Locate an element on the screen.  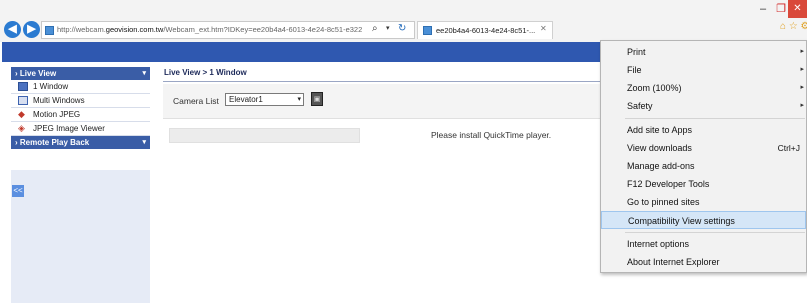
menu-item-internet-options: Internet options is located at coordinates (703, 244).